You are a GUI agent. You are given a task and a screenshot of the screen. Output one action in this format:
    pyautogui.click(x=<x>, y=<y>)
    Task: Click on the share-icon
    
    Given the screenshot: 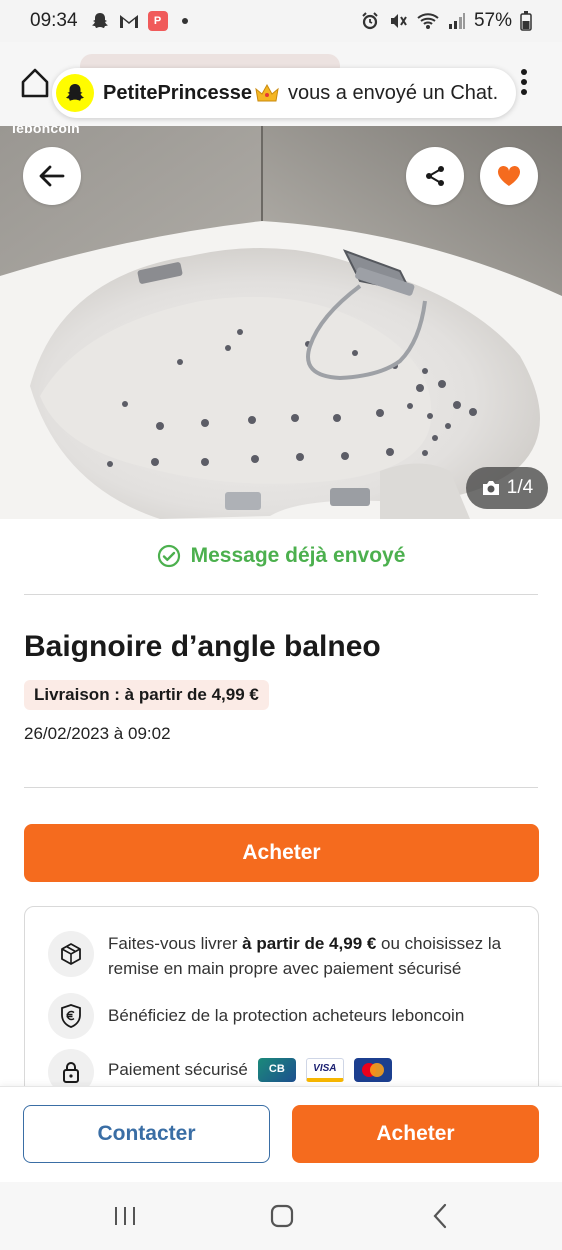 What is the action you would take?
    pyautogui.click(x=435, y=176)
    